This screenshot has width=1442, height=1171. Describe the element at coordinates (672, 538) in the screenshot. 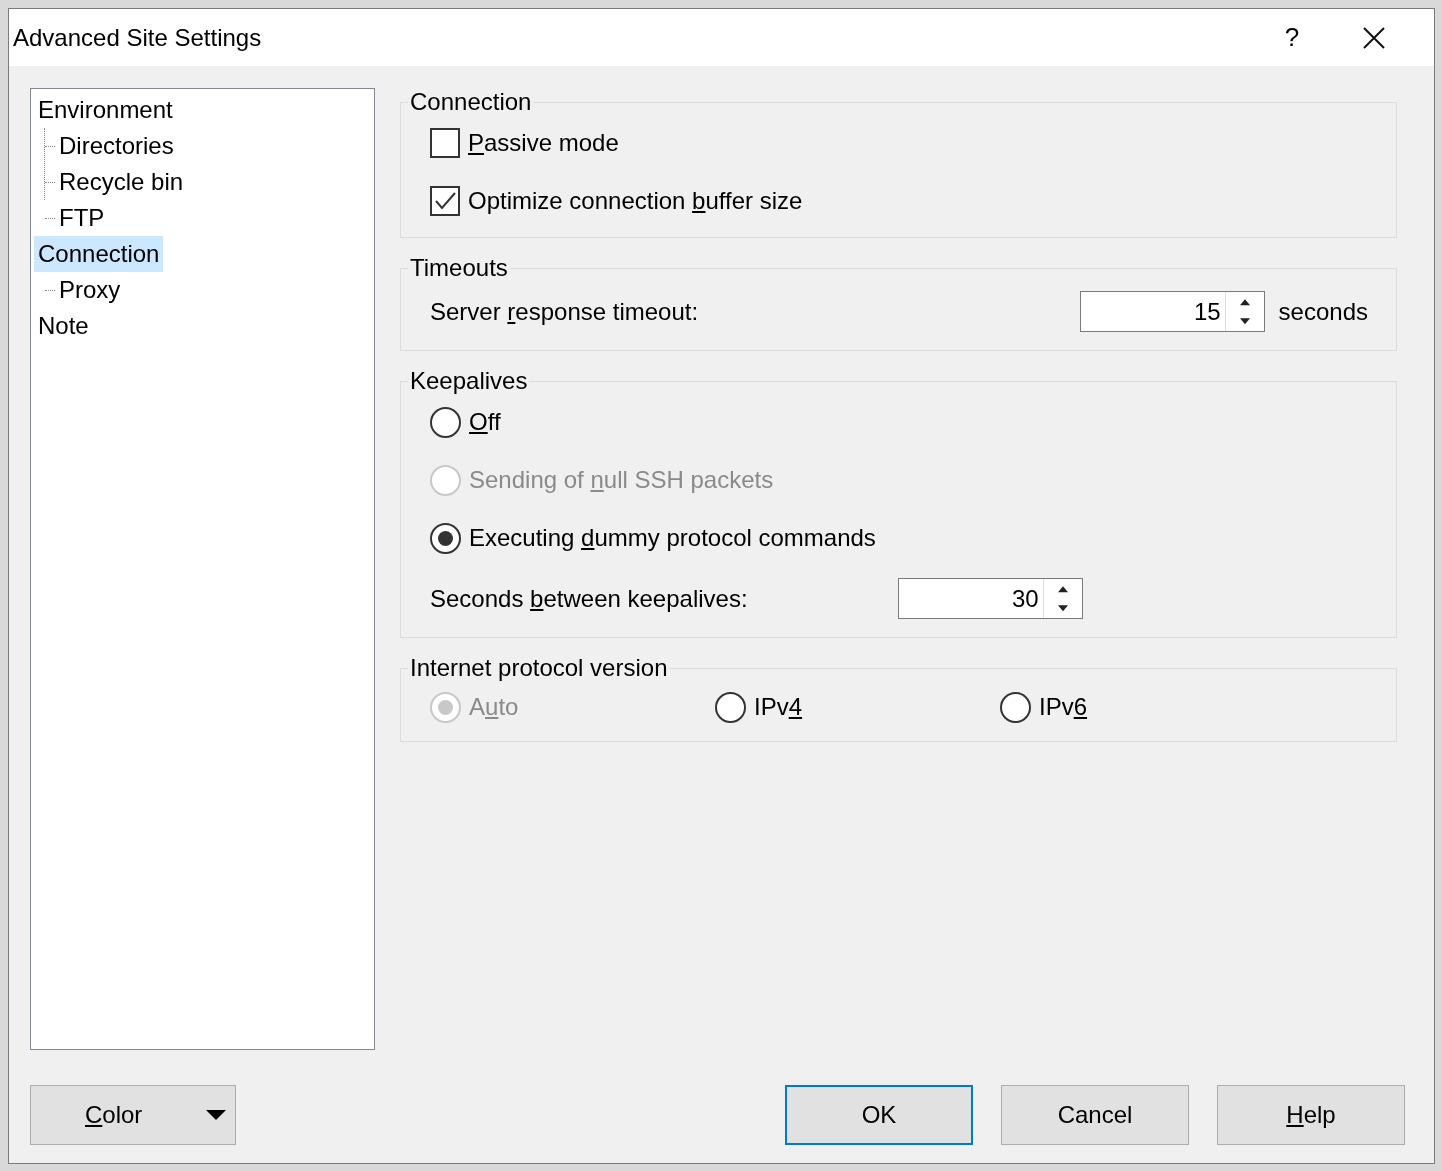

I see `radio-label: Executing dummy protocol commands` at that location.